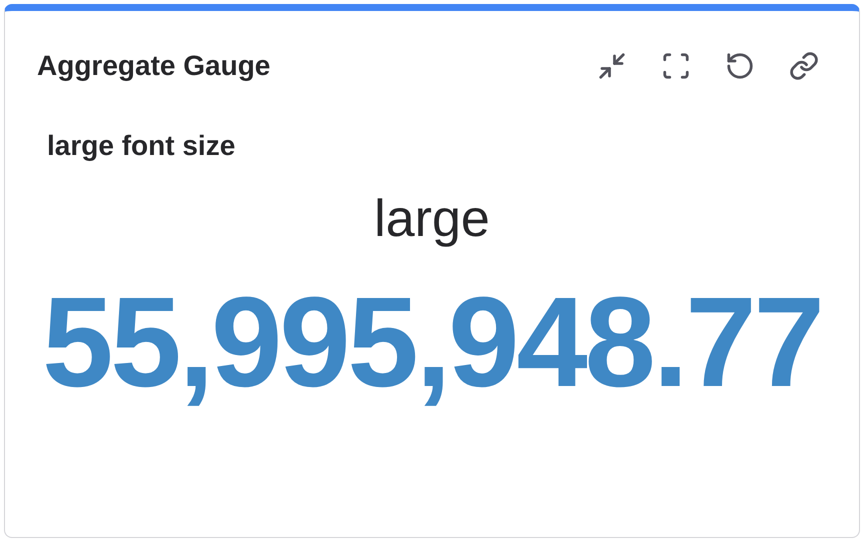 The height and width of the screenshot is (542, 864). Describe the element at coordinates (612, 66) in the screenshot. I see `collapse-icon` at that location.